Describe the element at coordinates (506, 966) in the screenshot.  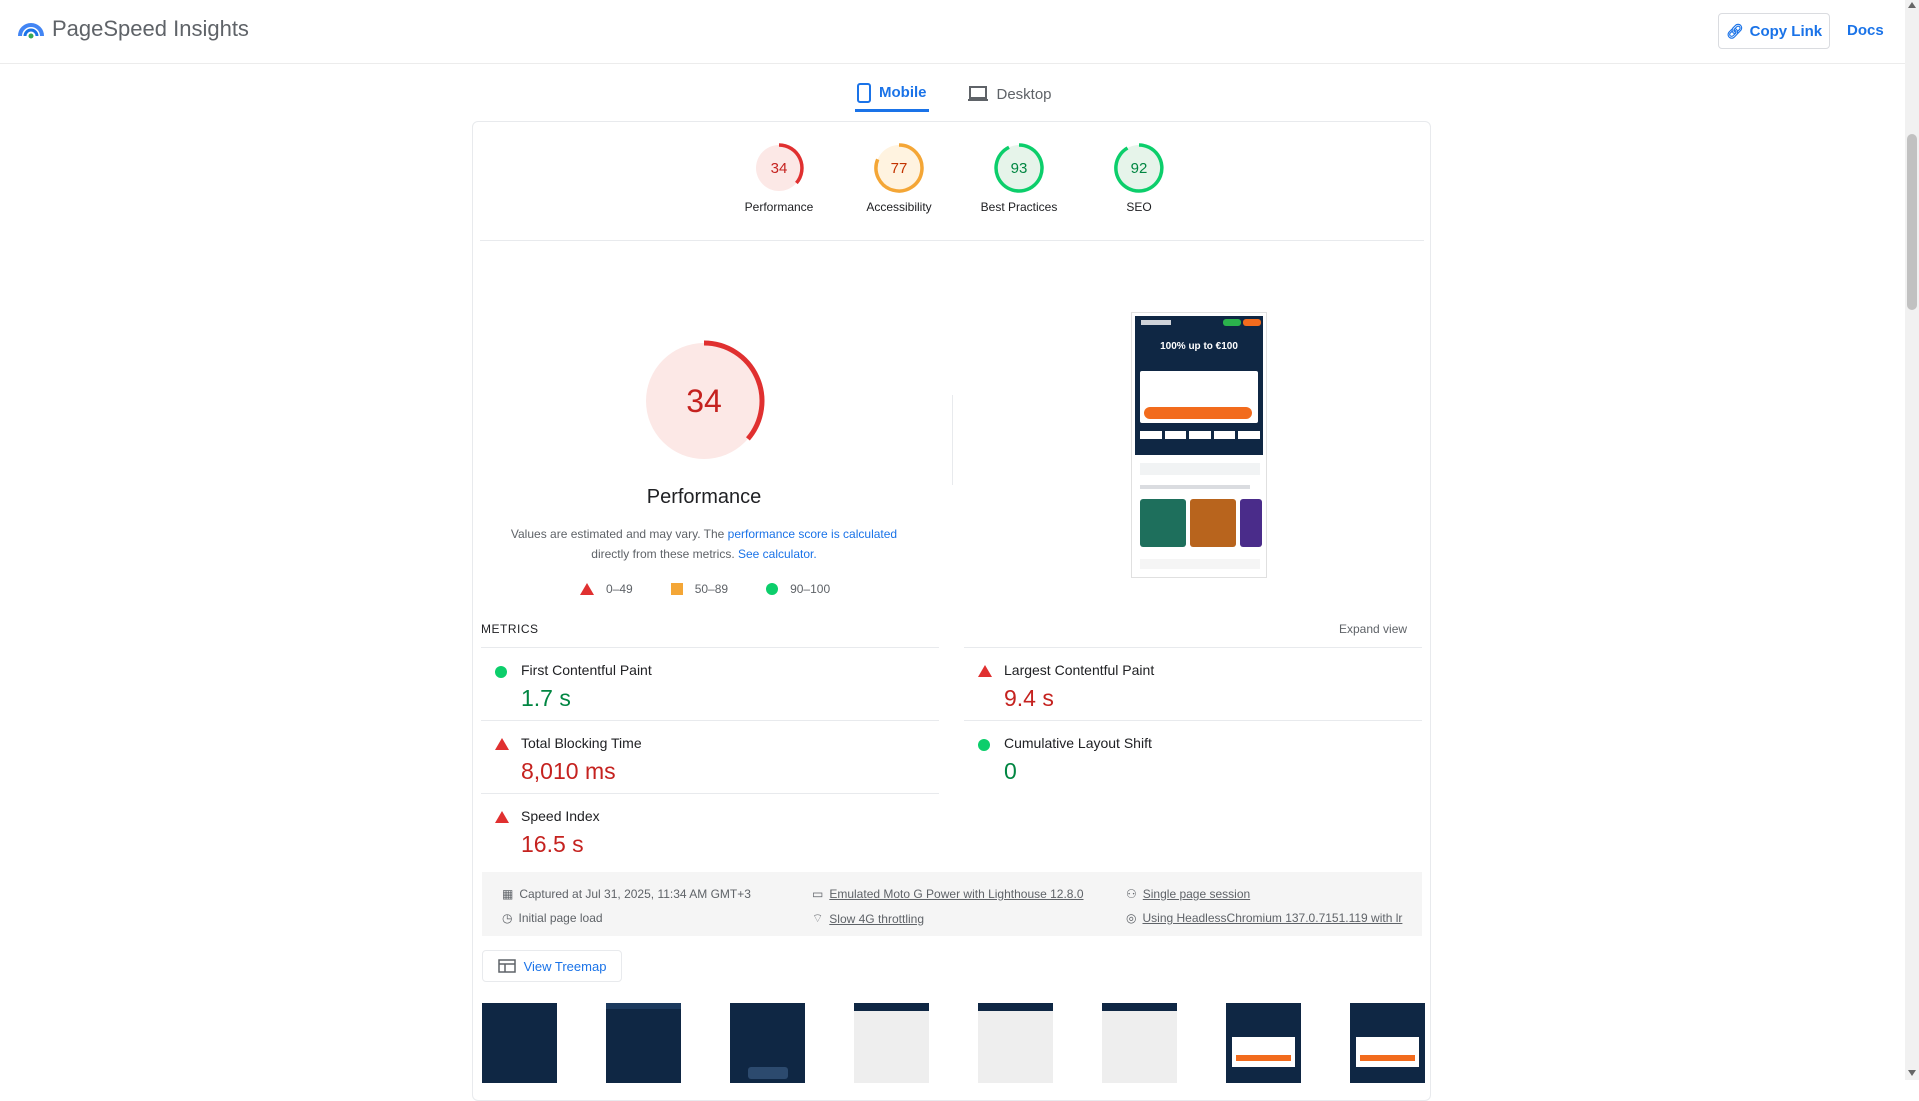
I see `treemap-icon` at that location.